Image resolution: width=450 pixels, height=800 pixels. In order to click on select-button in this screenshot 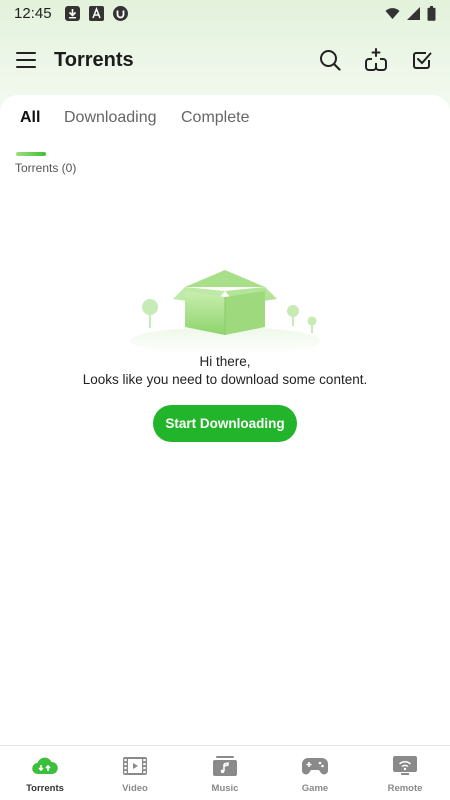, I will do `click(422, 60)`.